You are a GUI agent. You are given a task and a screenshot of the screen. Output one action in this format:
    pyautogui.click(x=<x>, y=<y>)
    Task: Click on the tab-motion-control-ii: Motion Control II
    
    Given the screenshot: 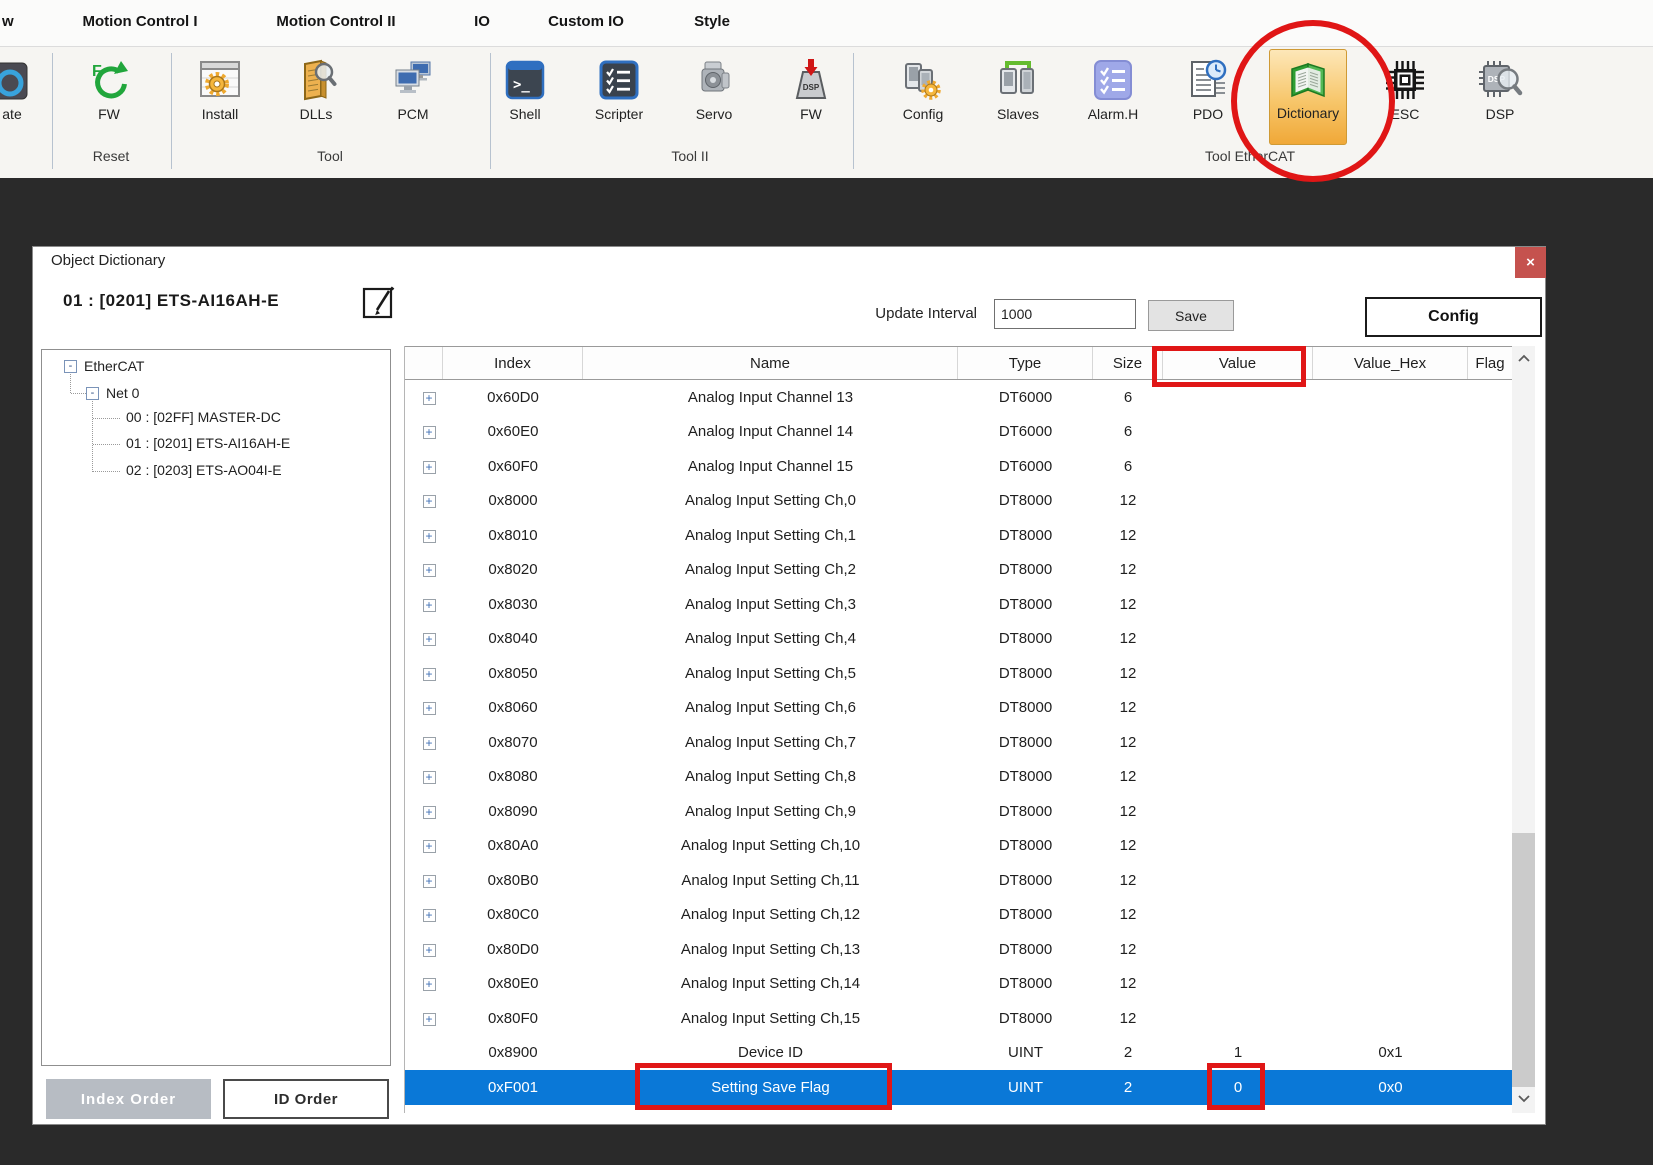 What is the action you would take?
    pyautogui.click(x=335, y=21)
    